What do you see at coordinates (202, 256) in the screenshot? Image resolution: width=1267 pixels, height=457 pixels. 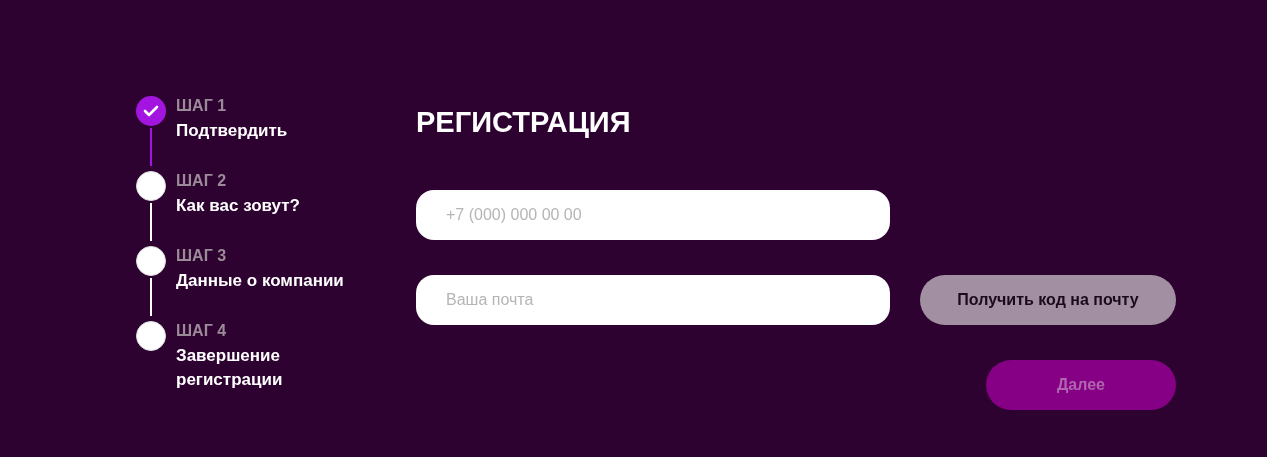 I see `step-number: ШАГ 3` at bounding box center [202, 256].